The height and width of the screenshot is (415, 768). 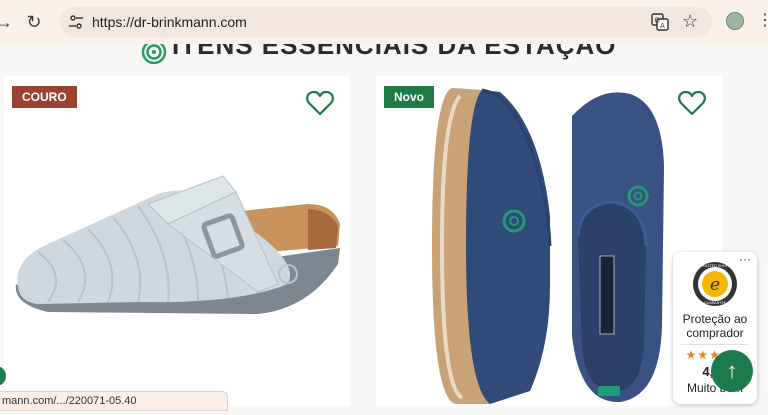 What do you see at coordinates (114, 401) in the screenshot?
I see `link-status-bar: mann.com/.../220071-05.40` at bounding box center [114, 401].